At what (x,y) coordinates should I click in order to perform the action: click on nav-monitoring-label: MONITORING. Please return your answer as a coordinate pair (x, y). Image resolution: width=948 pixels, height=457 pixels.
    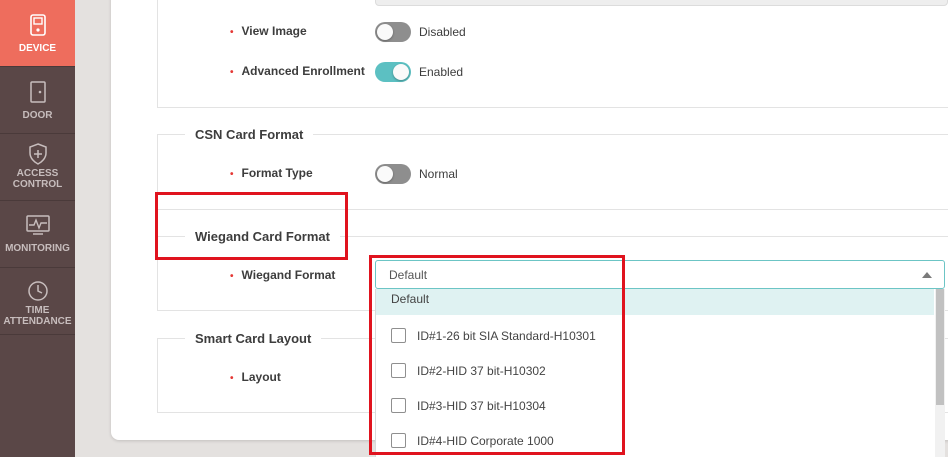
    Looking at the image, I should click on (37, 248).